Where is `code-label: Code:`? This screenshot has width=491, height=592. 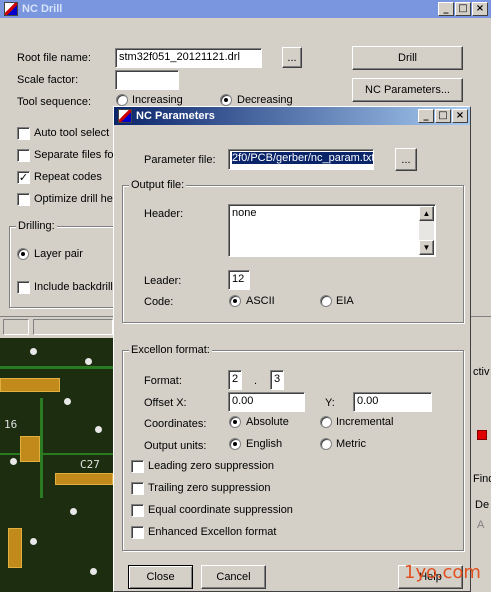 code-label: Code: is located at coordinates (159, 302).